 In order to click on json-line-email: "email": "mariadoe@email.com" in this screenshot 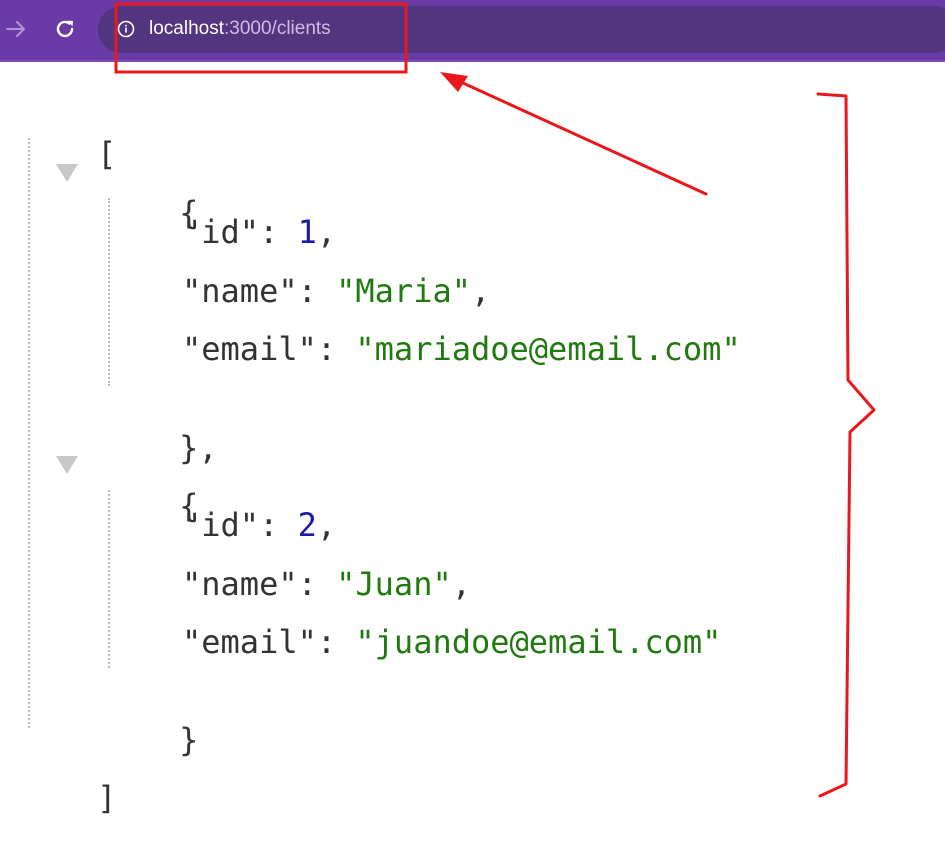, I will do `click(461, 349)`.